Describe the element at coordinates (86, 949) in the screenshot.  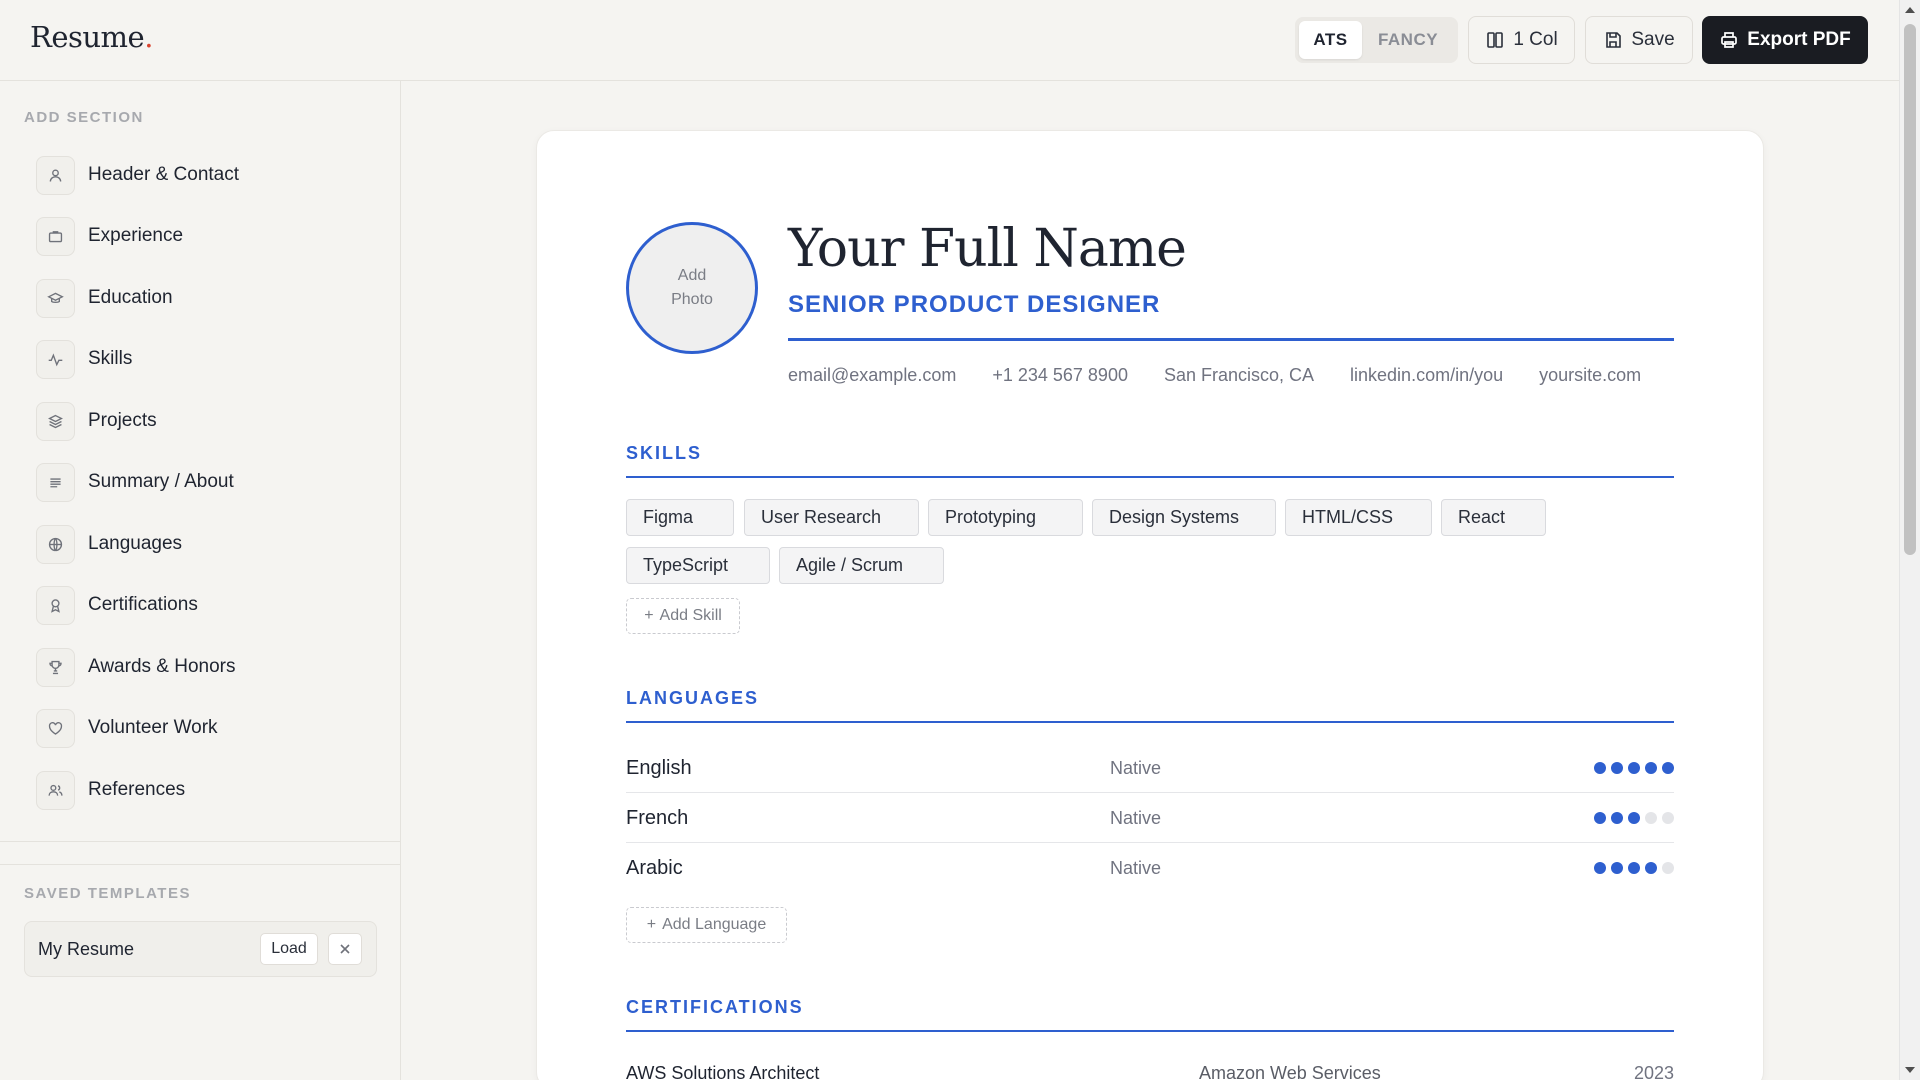
I see `template-name: My Resume` at that location.